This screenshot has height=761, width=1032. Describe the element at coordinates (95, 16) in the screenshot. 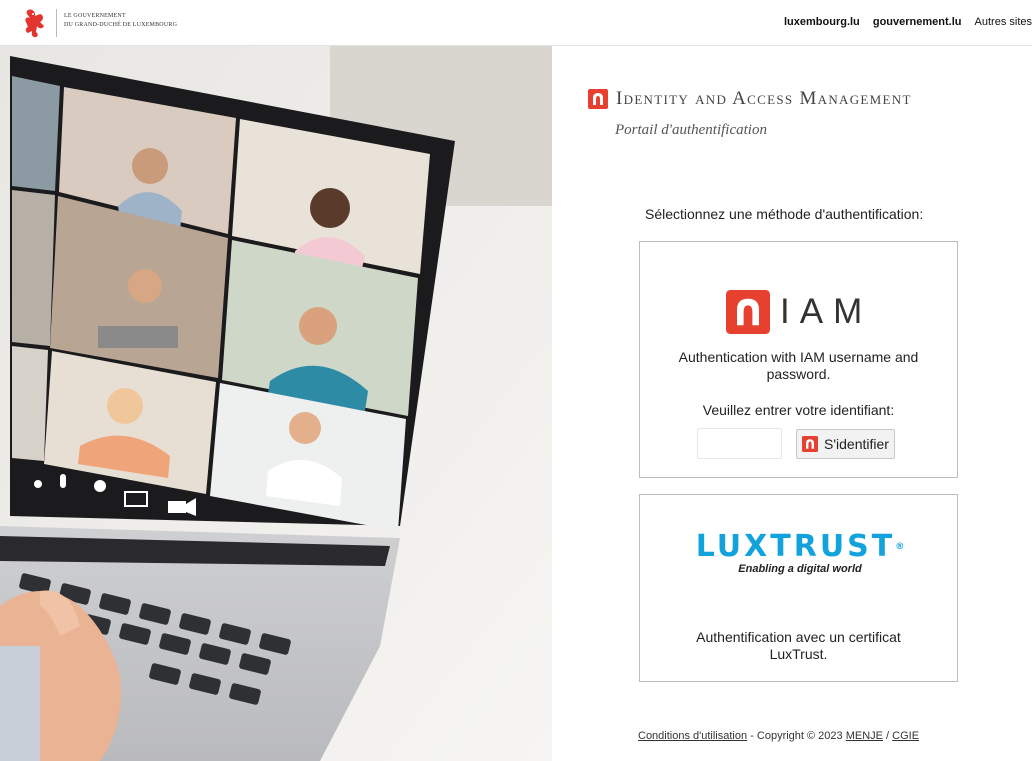

I see `government-name-line-1: Le Gouvernement` at that location.